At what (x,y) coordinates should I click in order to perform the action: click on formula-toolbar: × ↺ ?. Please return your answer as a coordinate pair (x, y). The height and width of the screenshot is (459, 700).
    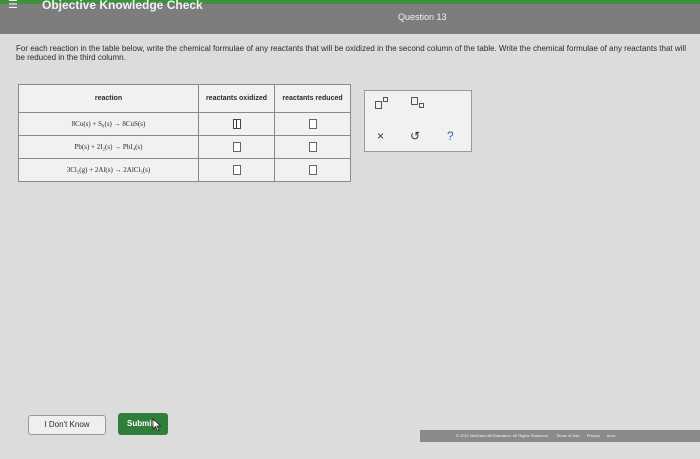
    Looking at the image, I should click on (418, 121).